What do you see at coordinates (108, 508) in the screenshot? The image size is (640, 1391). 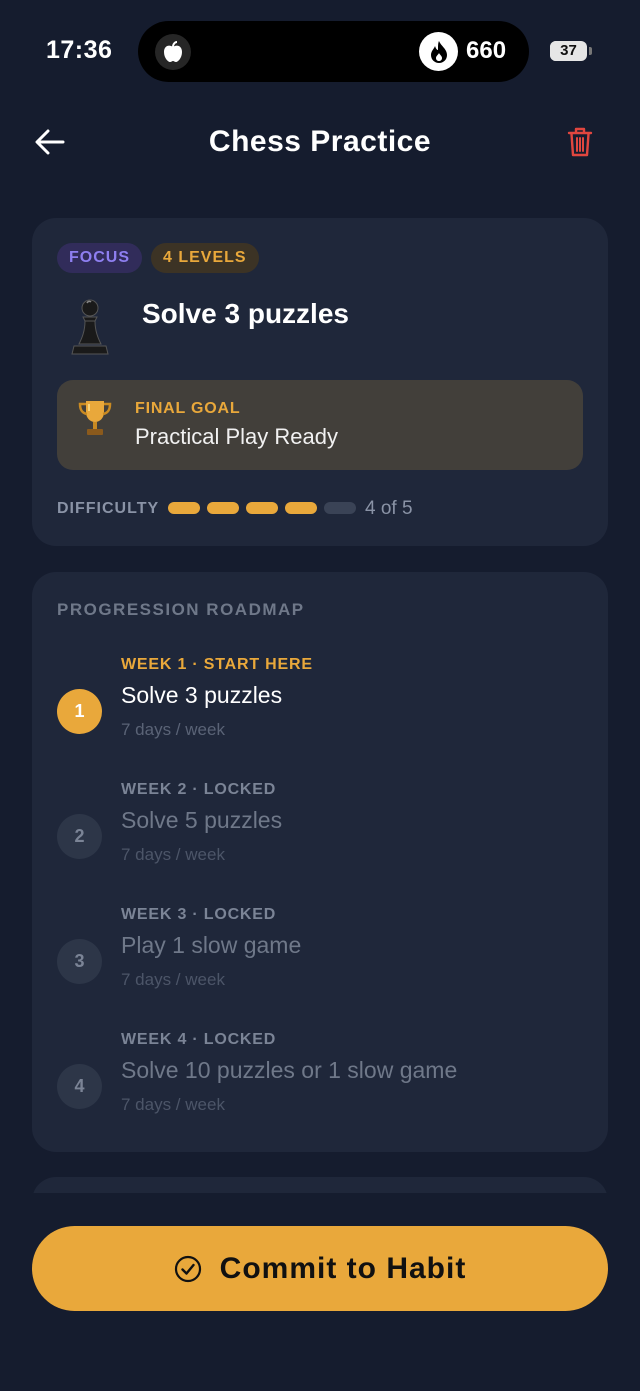 I see `difficulty-label: DIFFICULTY` at bounding box center [108, 508].